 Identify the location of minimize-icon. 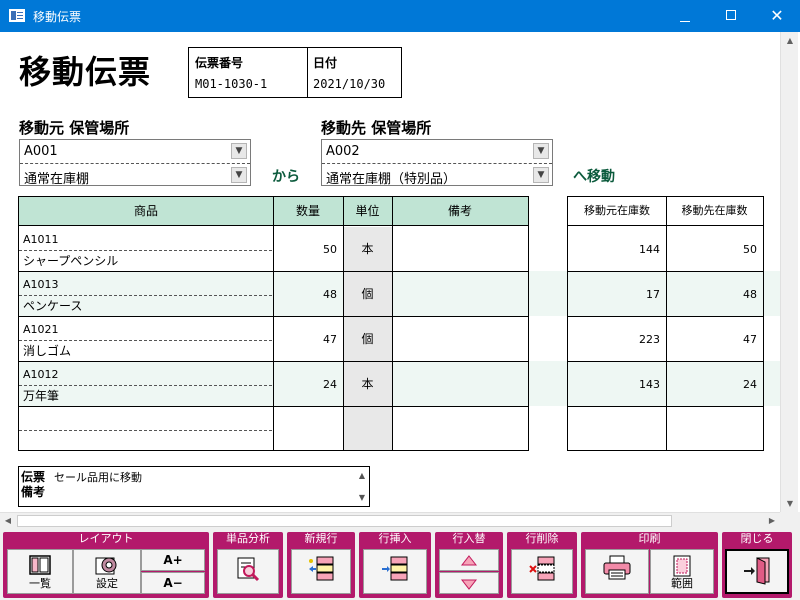
(685, 21).